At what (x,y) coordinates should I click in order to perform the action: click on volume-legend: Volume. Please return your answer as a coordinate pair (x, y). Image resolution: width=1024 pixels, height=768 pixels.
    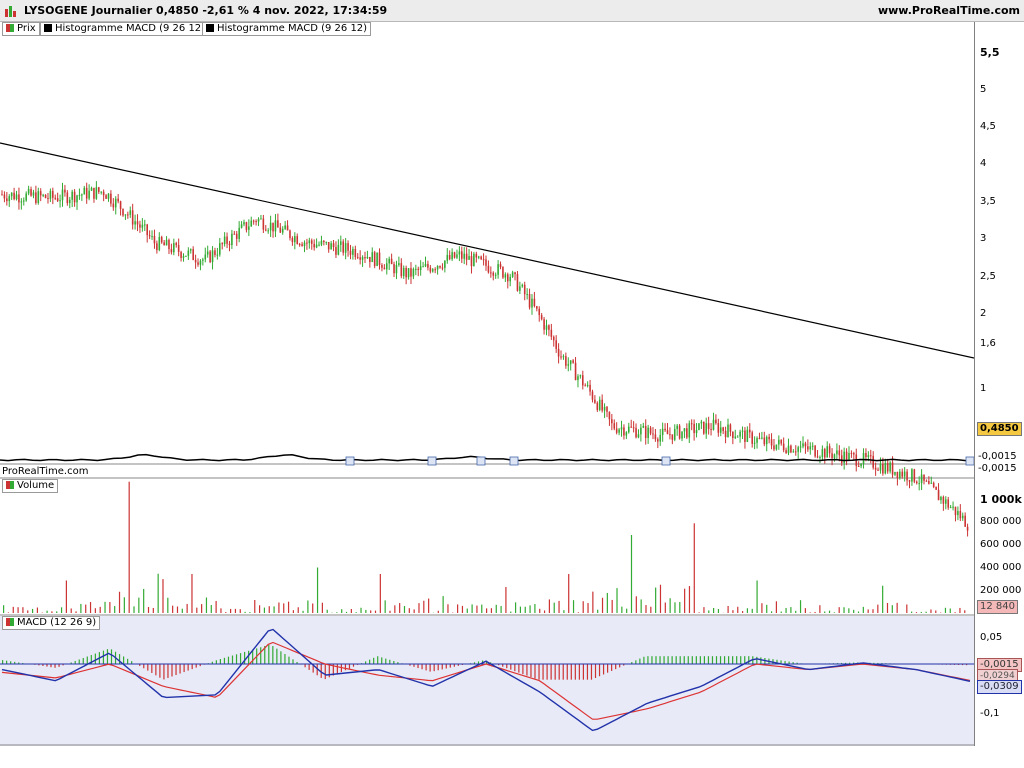
    Looking at the image, I should click on (30, 486).